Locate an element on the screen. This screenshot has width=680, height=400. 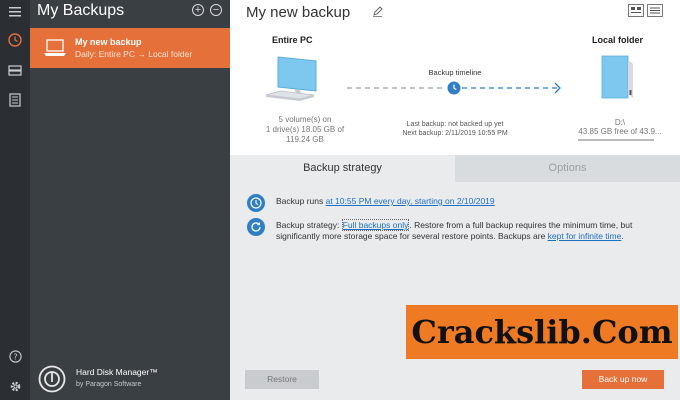
brand-name: Hard Disk Manager™ is located at coordinates (117, 372).